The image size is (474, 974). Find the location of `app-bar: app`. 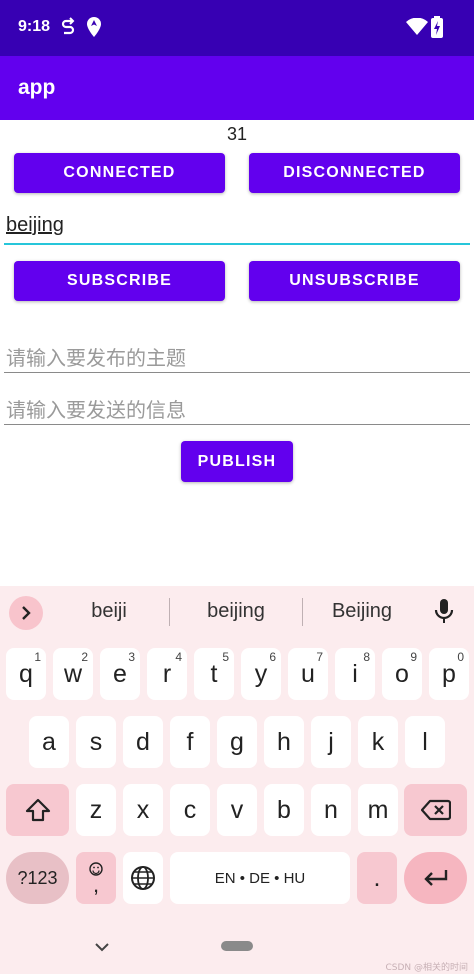

app-bar: app is located at coordinates (237, 88).